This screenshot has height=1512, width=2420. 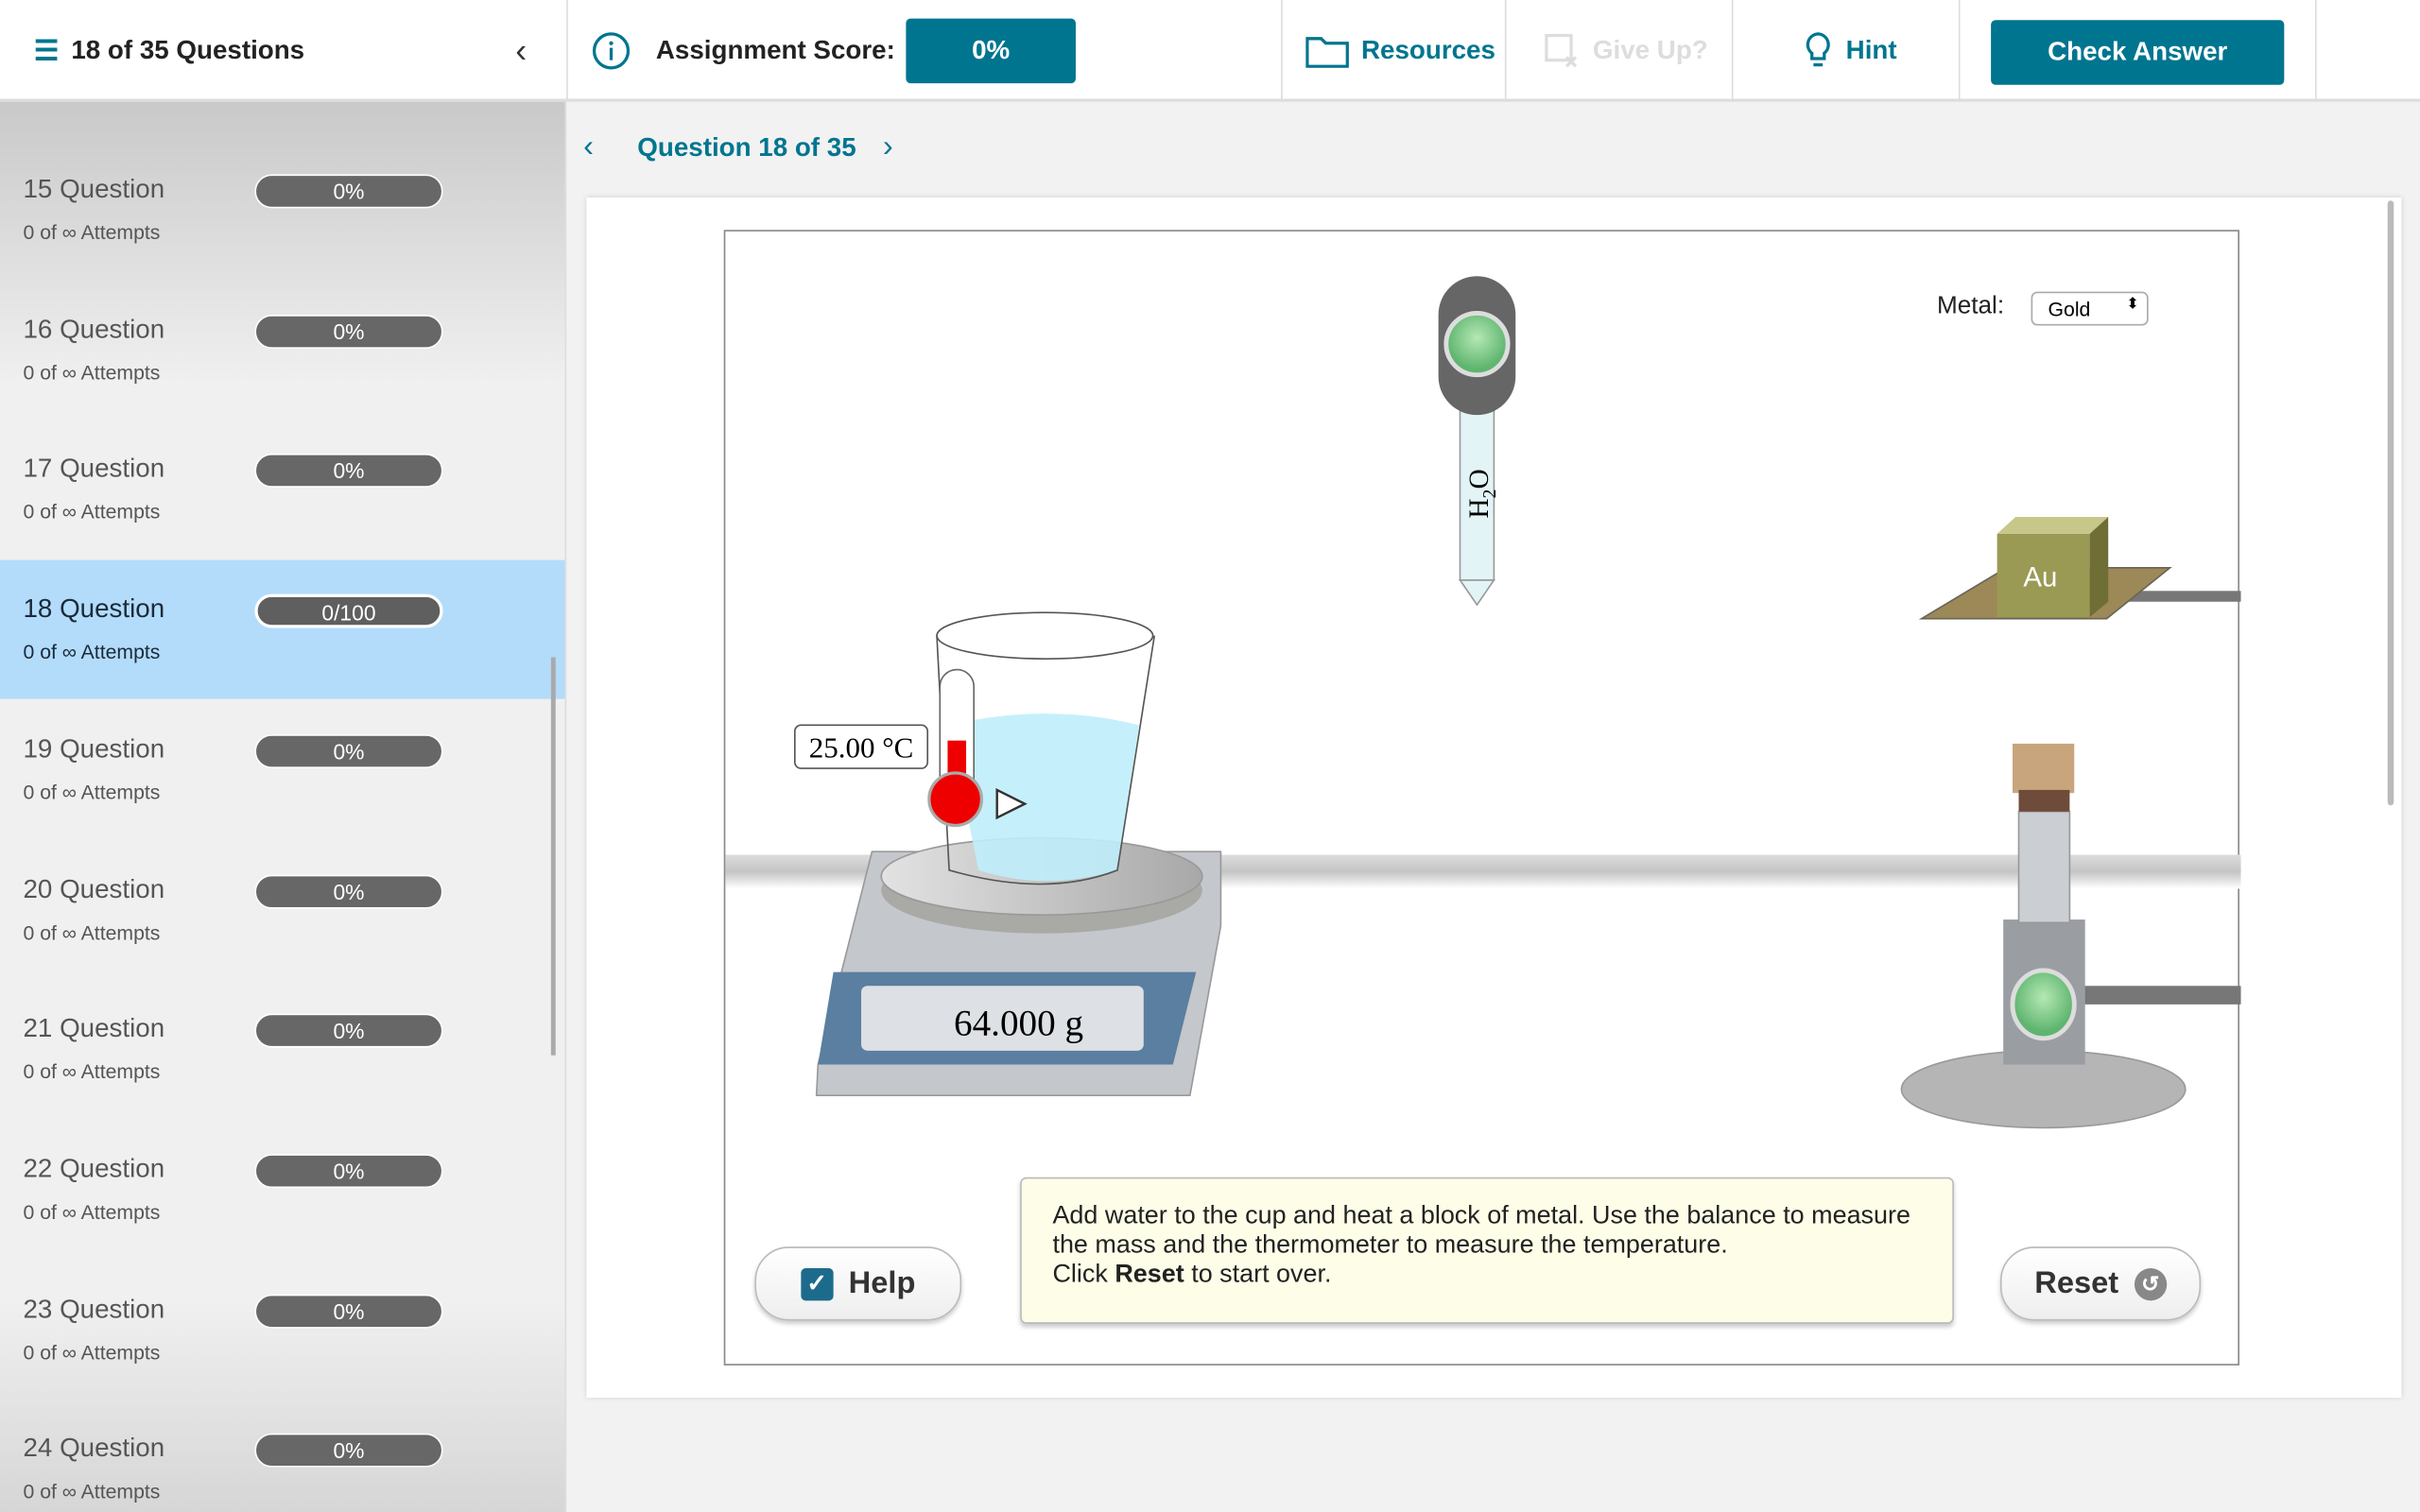 What do you see at coordinates (2390, 503) in the screenshot?
I see `scrollbar` at bounding box center [2390, 503].